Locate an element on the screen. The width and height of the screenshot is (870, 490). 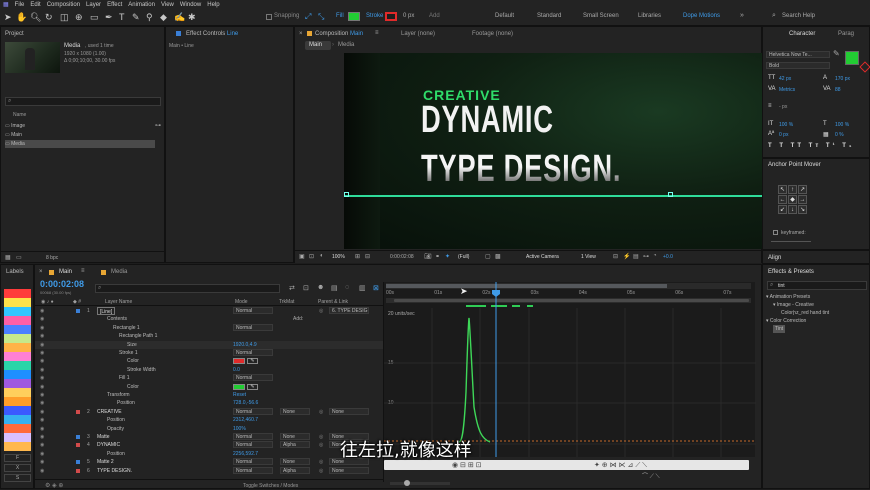
effects-tree-item: Tint is located at coordinates (779, 329).